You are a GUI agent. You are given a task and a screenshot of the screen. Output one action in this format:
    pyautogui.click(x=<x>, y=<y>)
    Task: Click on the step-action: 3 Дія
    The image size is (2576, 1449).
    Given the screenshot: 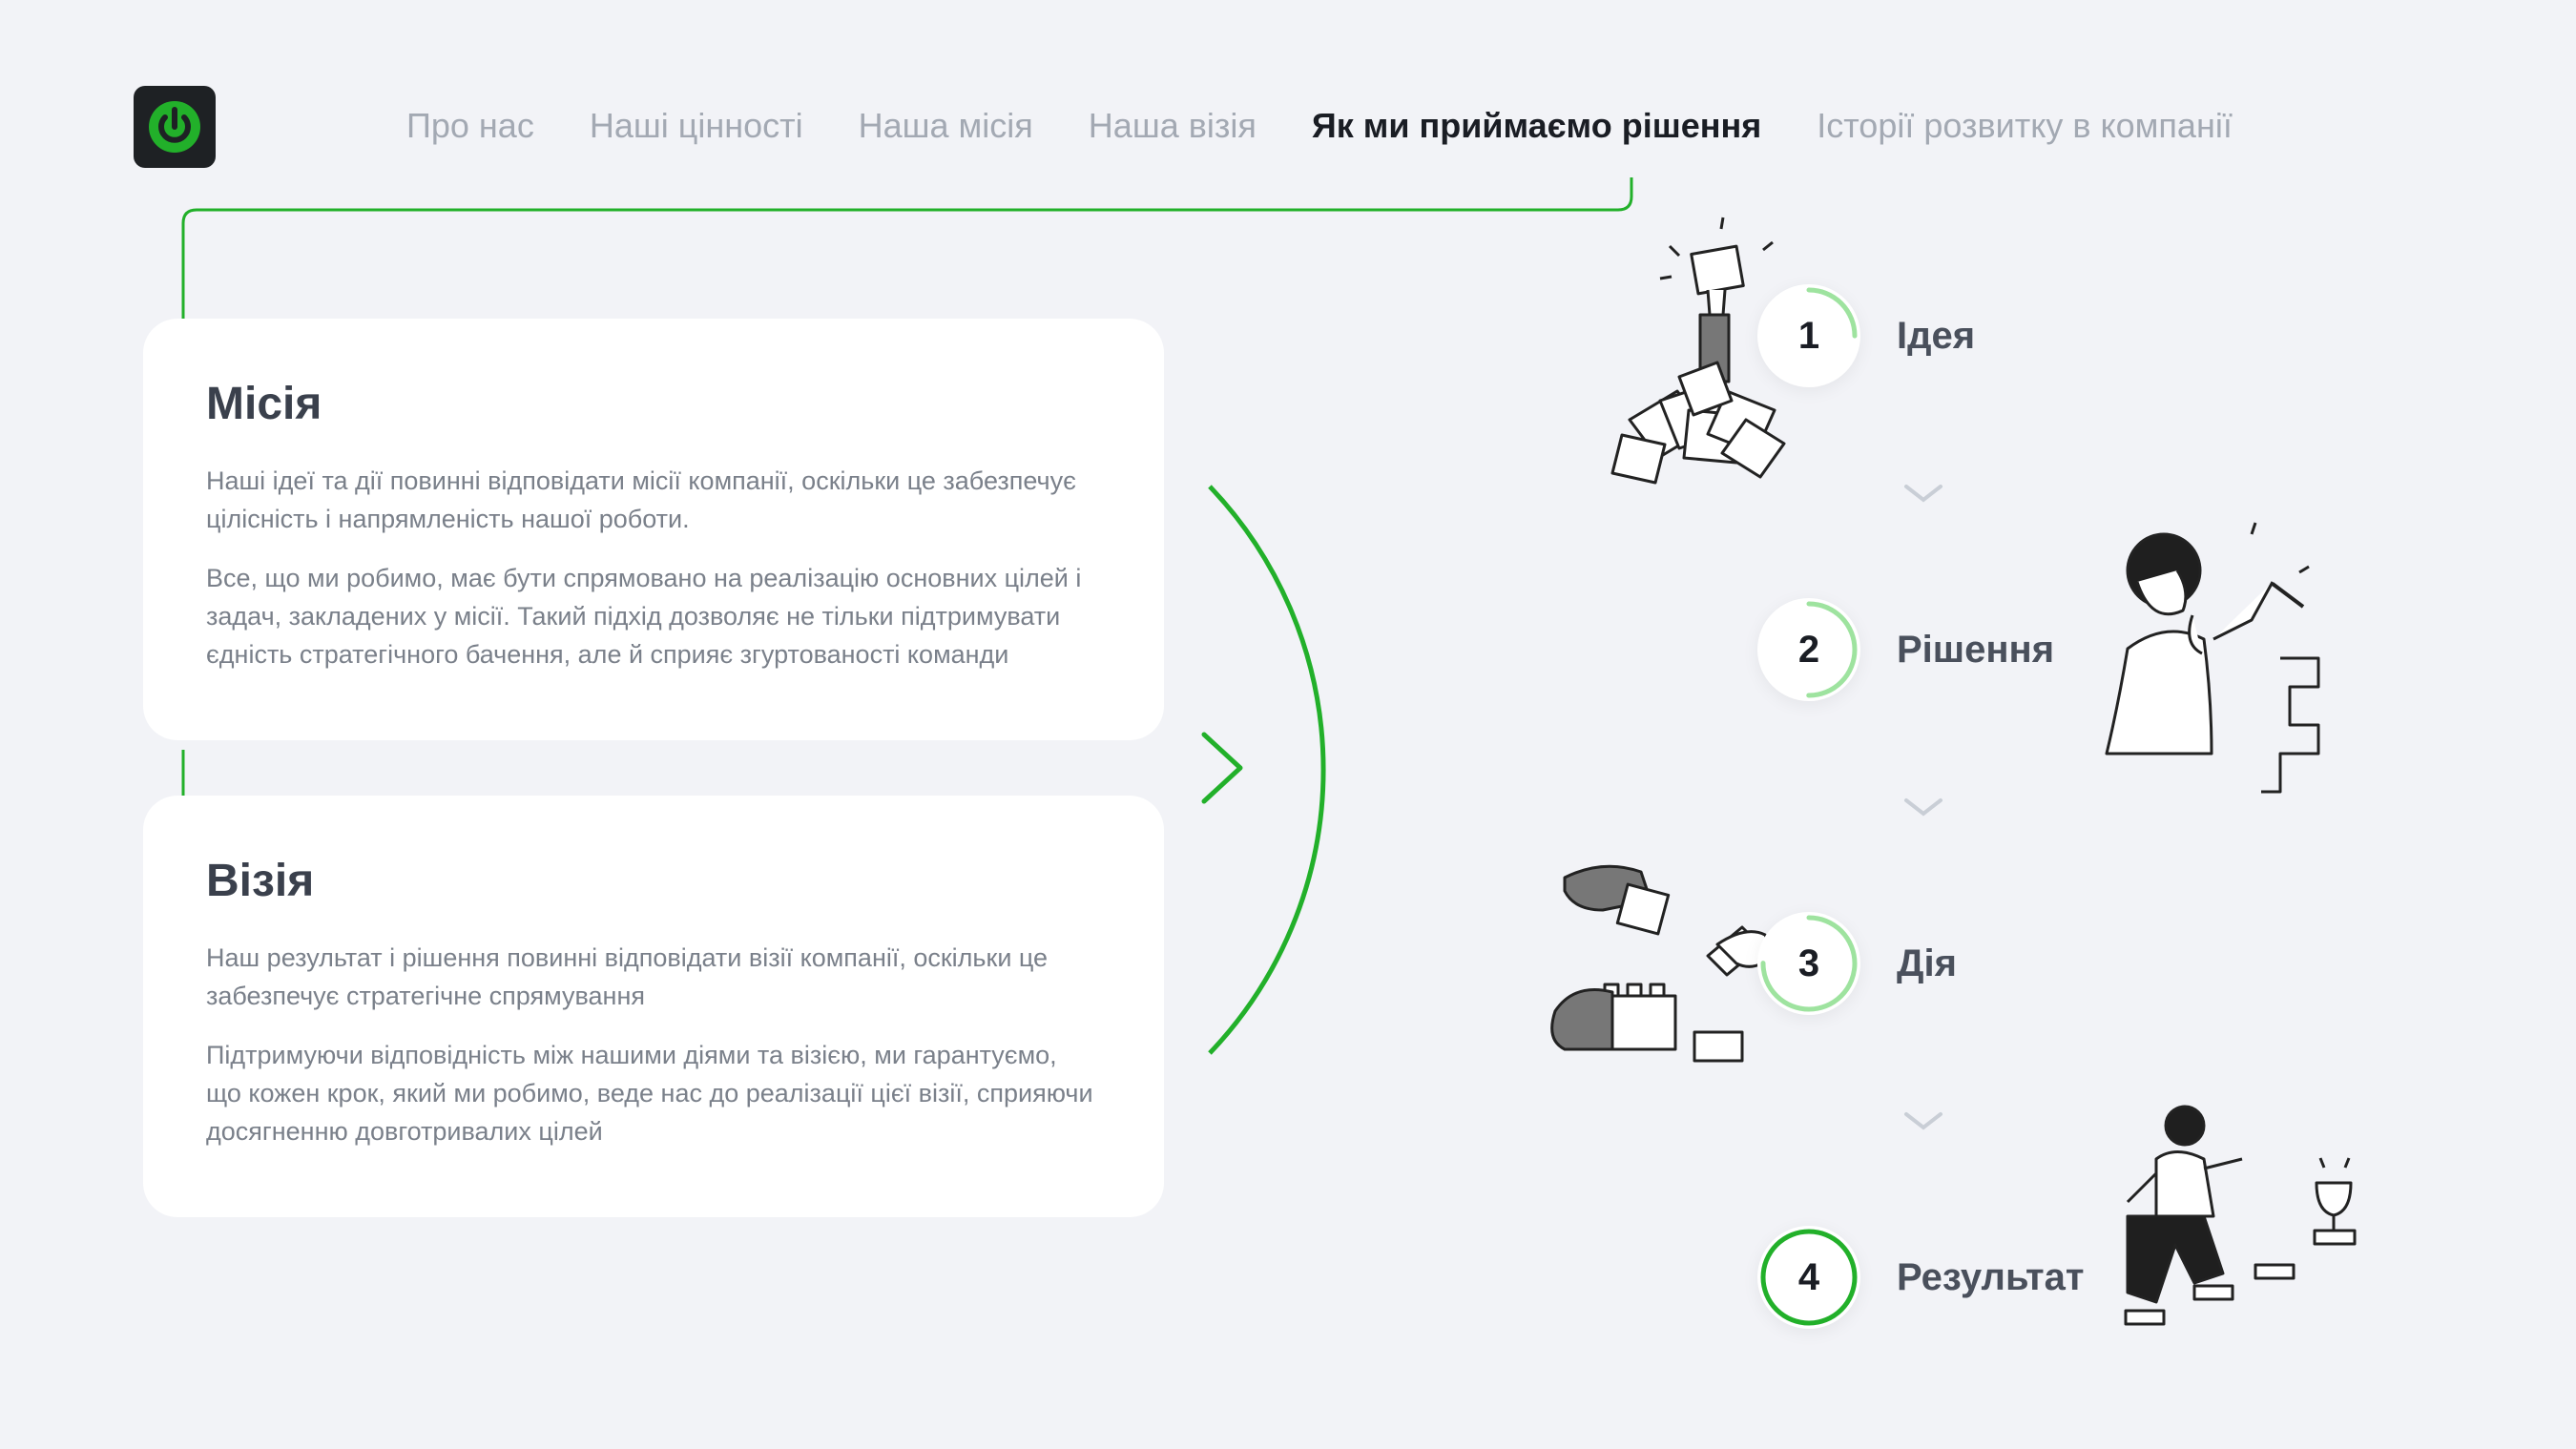 What is the action you would take?
    pyautogui.click(x=1857, y=963)
    